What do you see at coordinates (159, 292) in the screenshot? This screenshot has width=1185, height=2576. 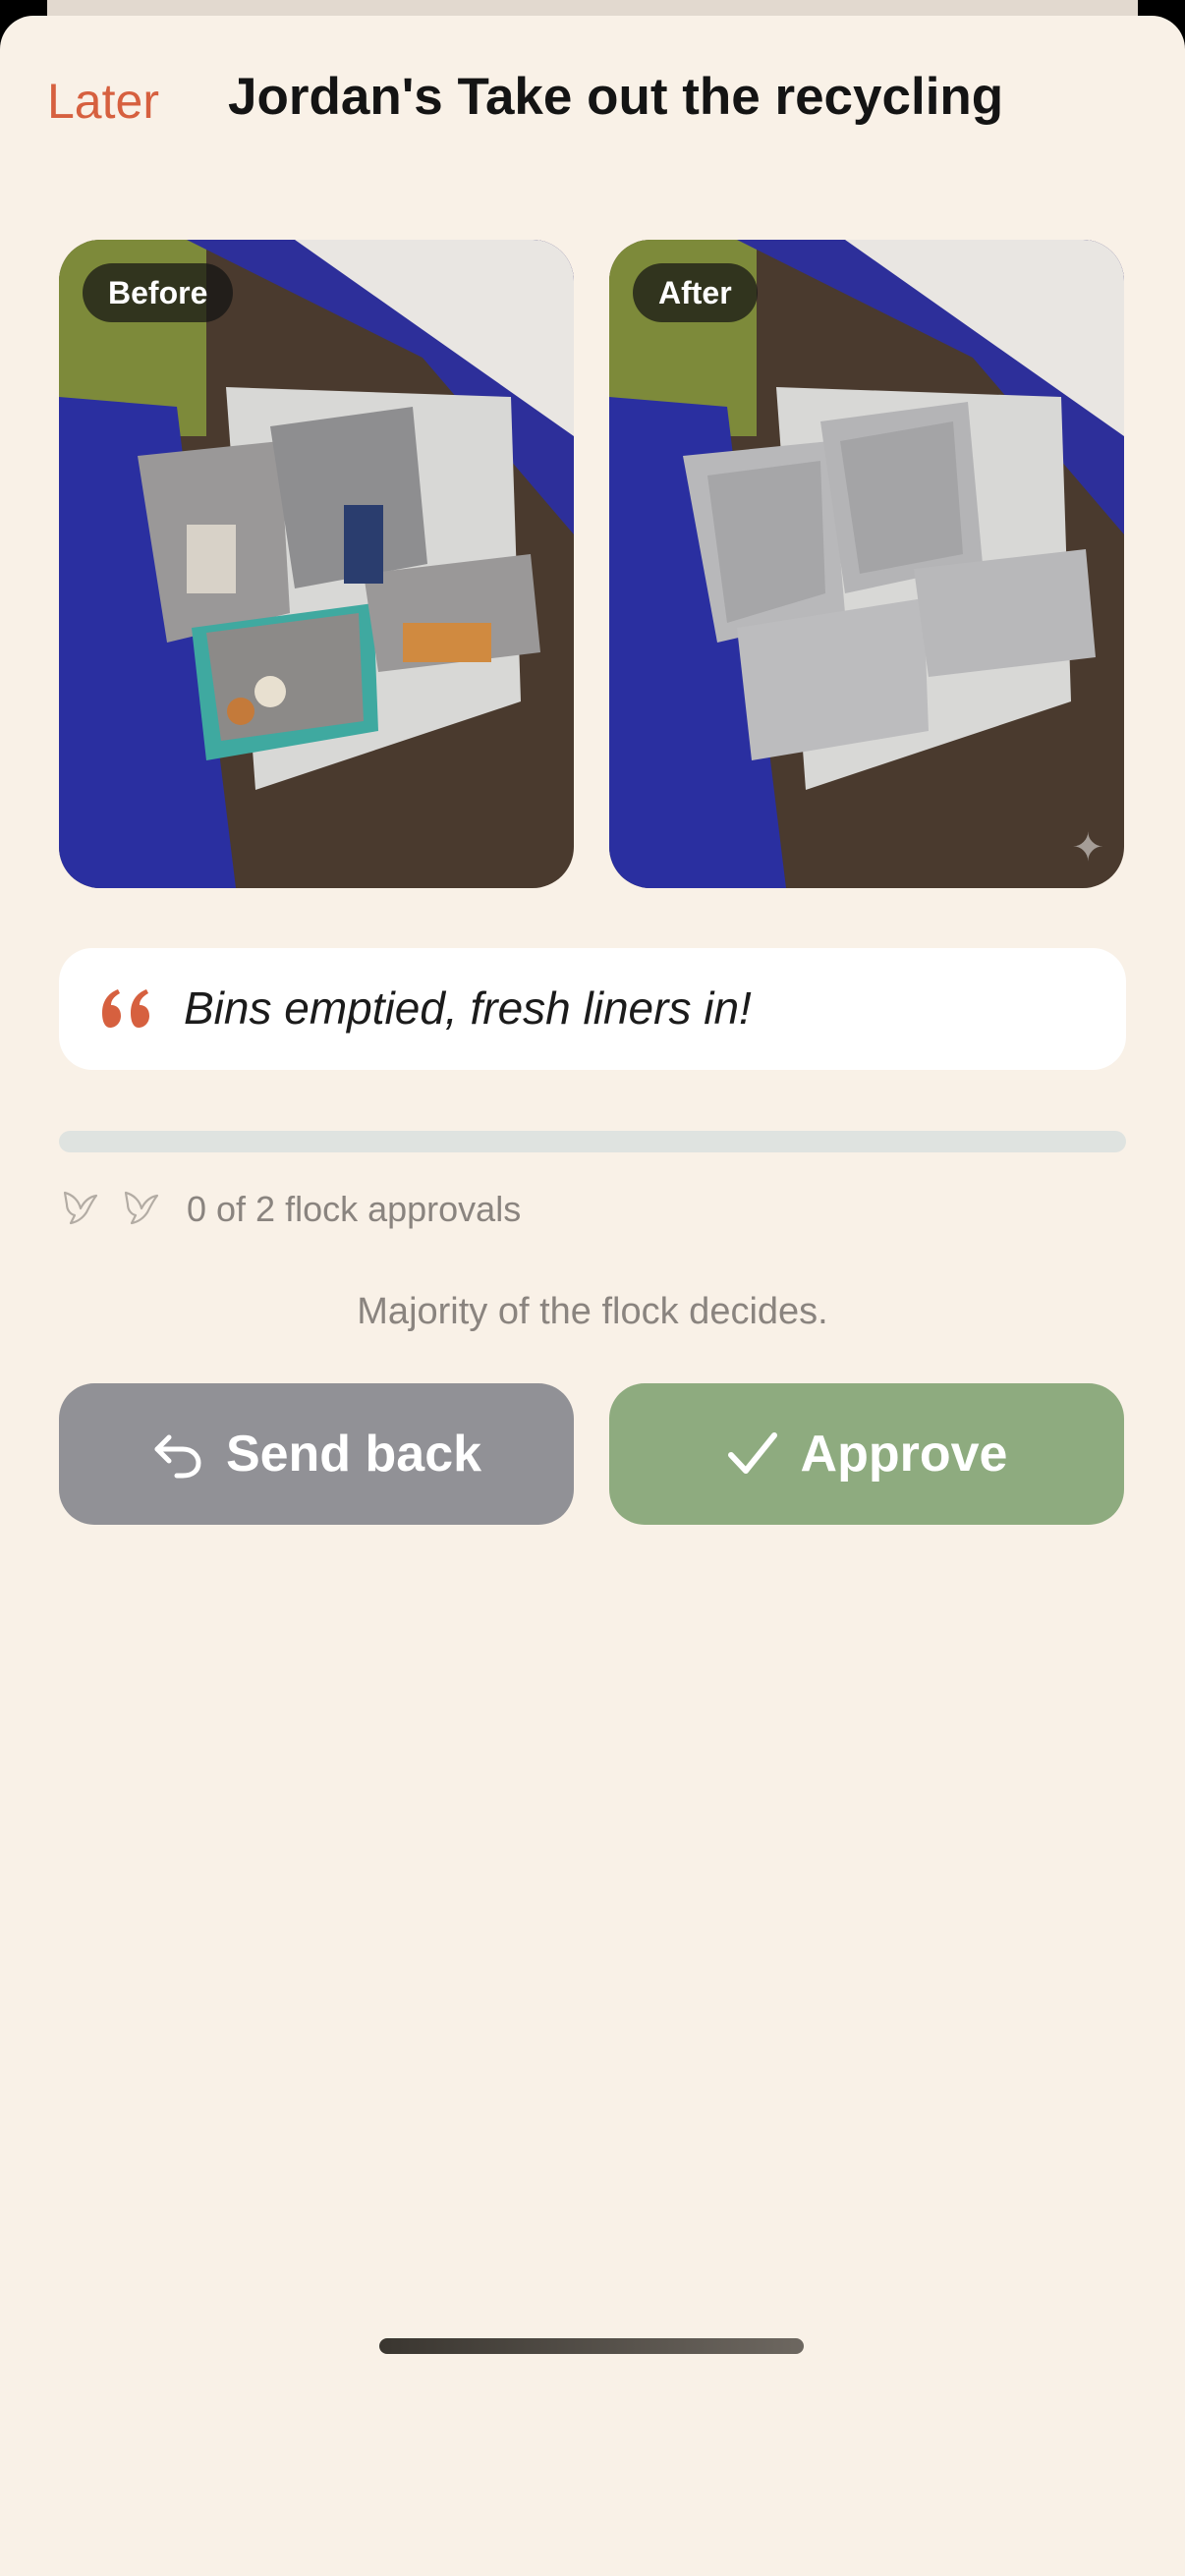 I see `before-label: Before` at bounding box center [159, 292].